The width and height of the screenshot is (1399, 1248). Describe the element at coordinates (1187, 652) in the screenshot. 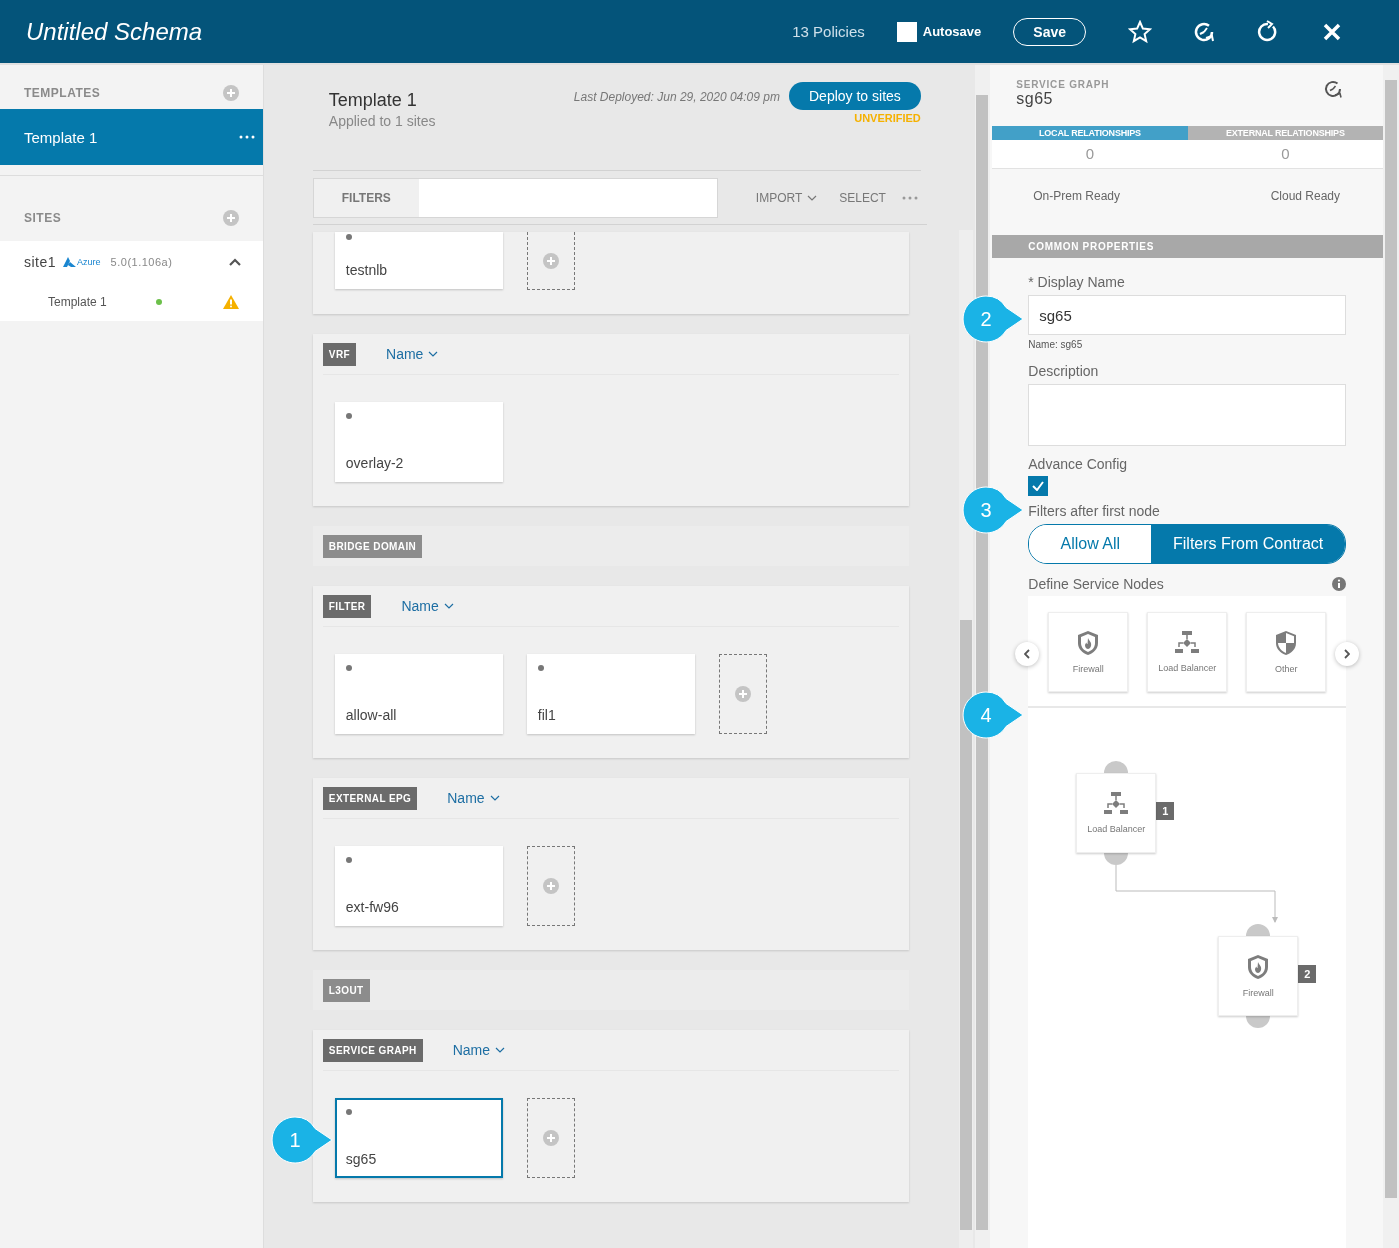

I see `service-node-tile: Load Balancer` at that location.